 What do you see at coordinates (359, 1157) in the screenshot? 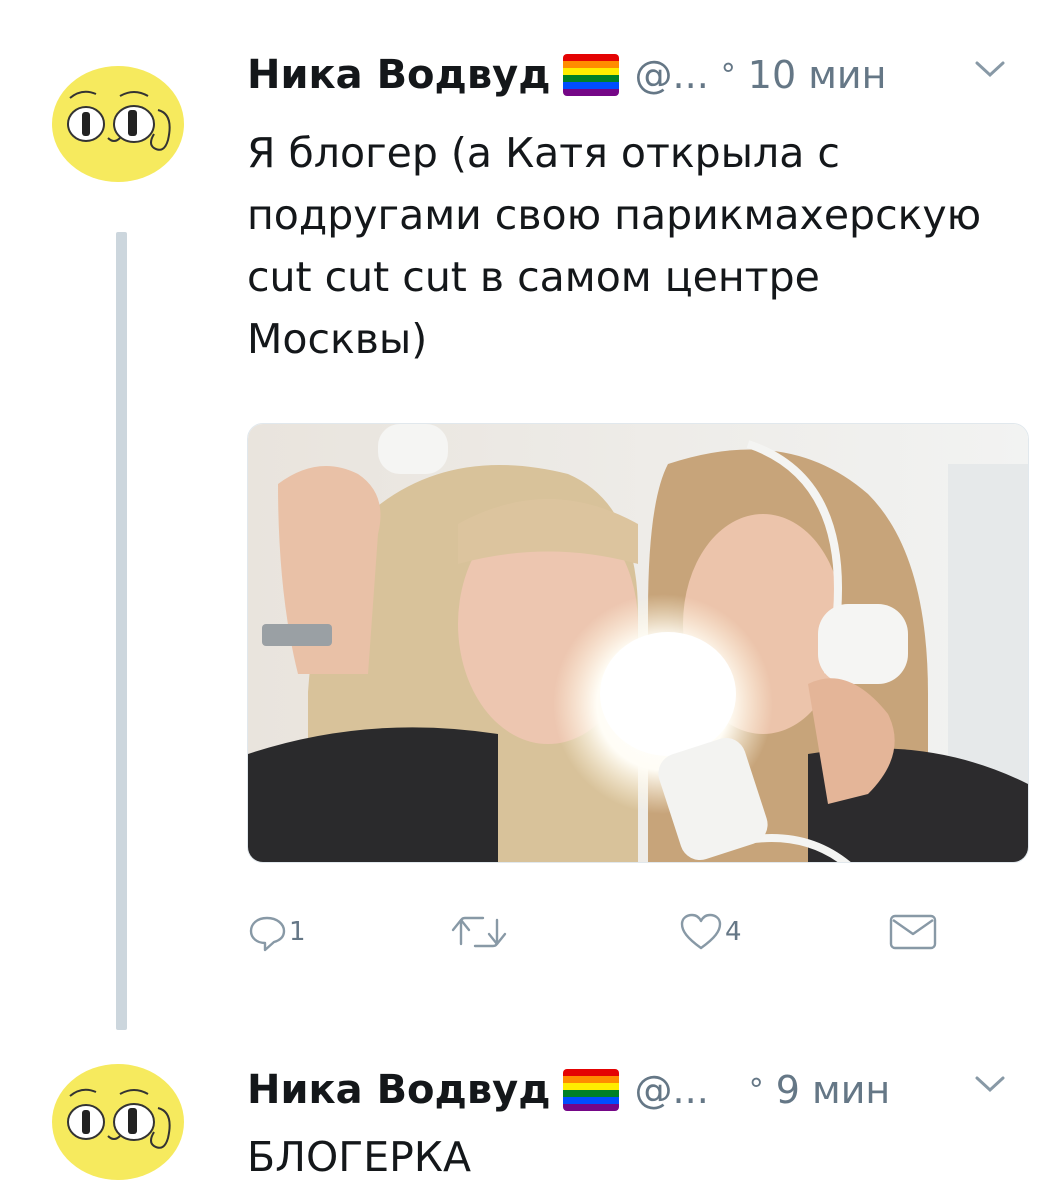
I see `tweet-text: БЛОГЕРКА` at bounding box center [359, 1157].